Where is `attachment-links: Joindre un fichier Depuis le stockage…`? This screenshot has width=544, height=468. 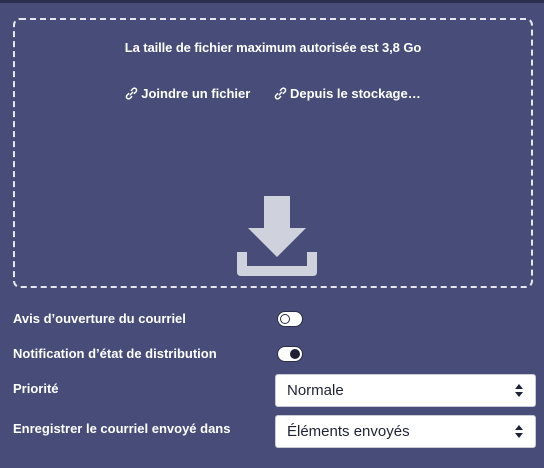 attachment-links: Joindre un fichier Depuis le stockage… is located at coordinates (273, 93).